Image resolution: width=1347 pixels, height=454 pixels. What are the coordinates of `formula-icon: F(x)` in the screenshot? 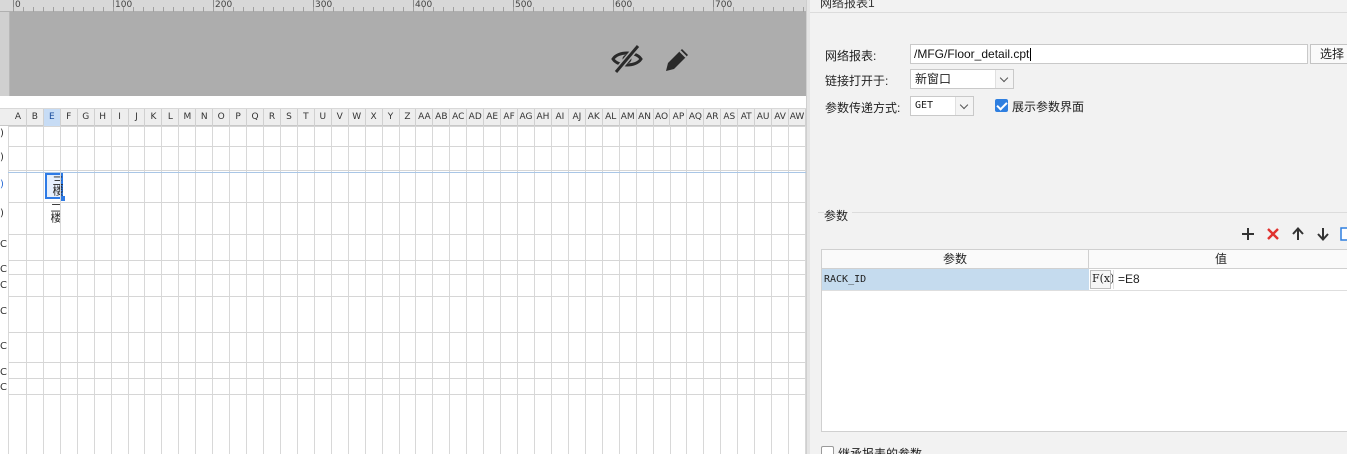 It's located at (1102, 279).